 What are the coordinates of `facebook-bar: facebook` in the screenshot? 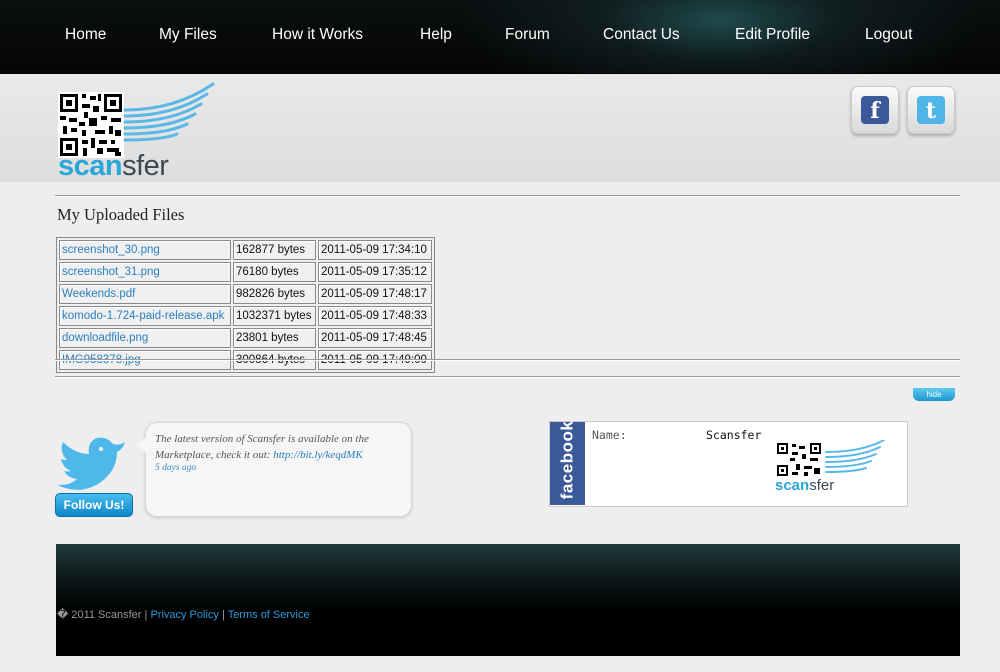 It's located at (567, 463).